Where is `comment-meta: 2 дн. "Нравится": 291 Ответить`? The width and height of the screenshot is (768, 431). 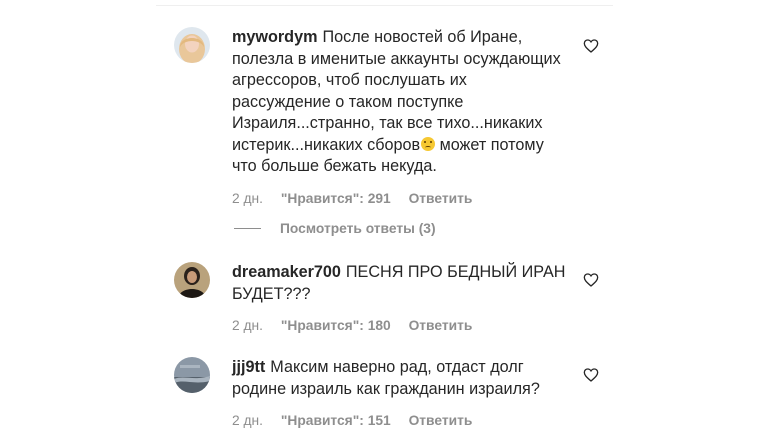 comment-meta: 2 дн. "Нравится": 291 Ответить is located at coordinates (399, 199).